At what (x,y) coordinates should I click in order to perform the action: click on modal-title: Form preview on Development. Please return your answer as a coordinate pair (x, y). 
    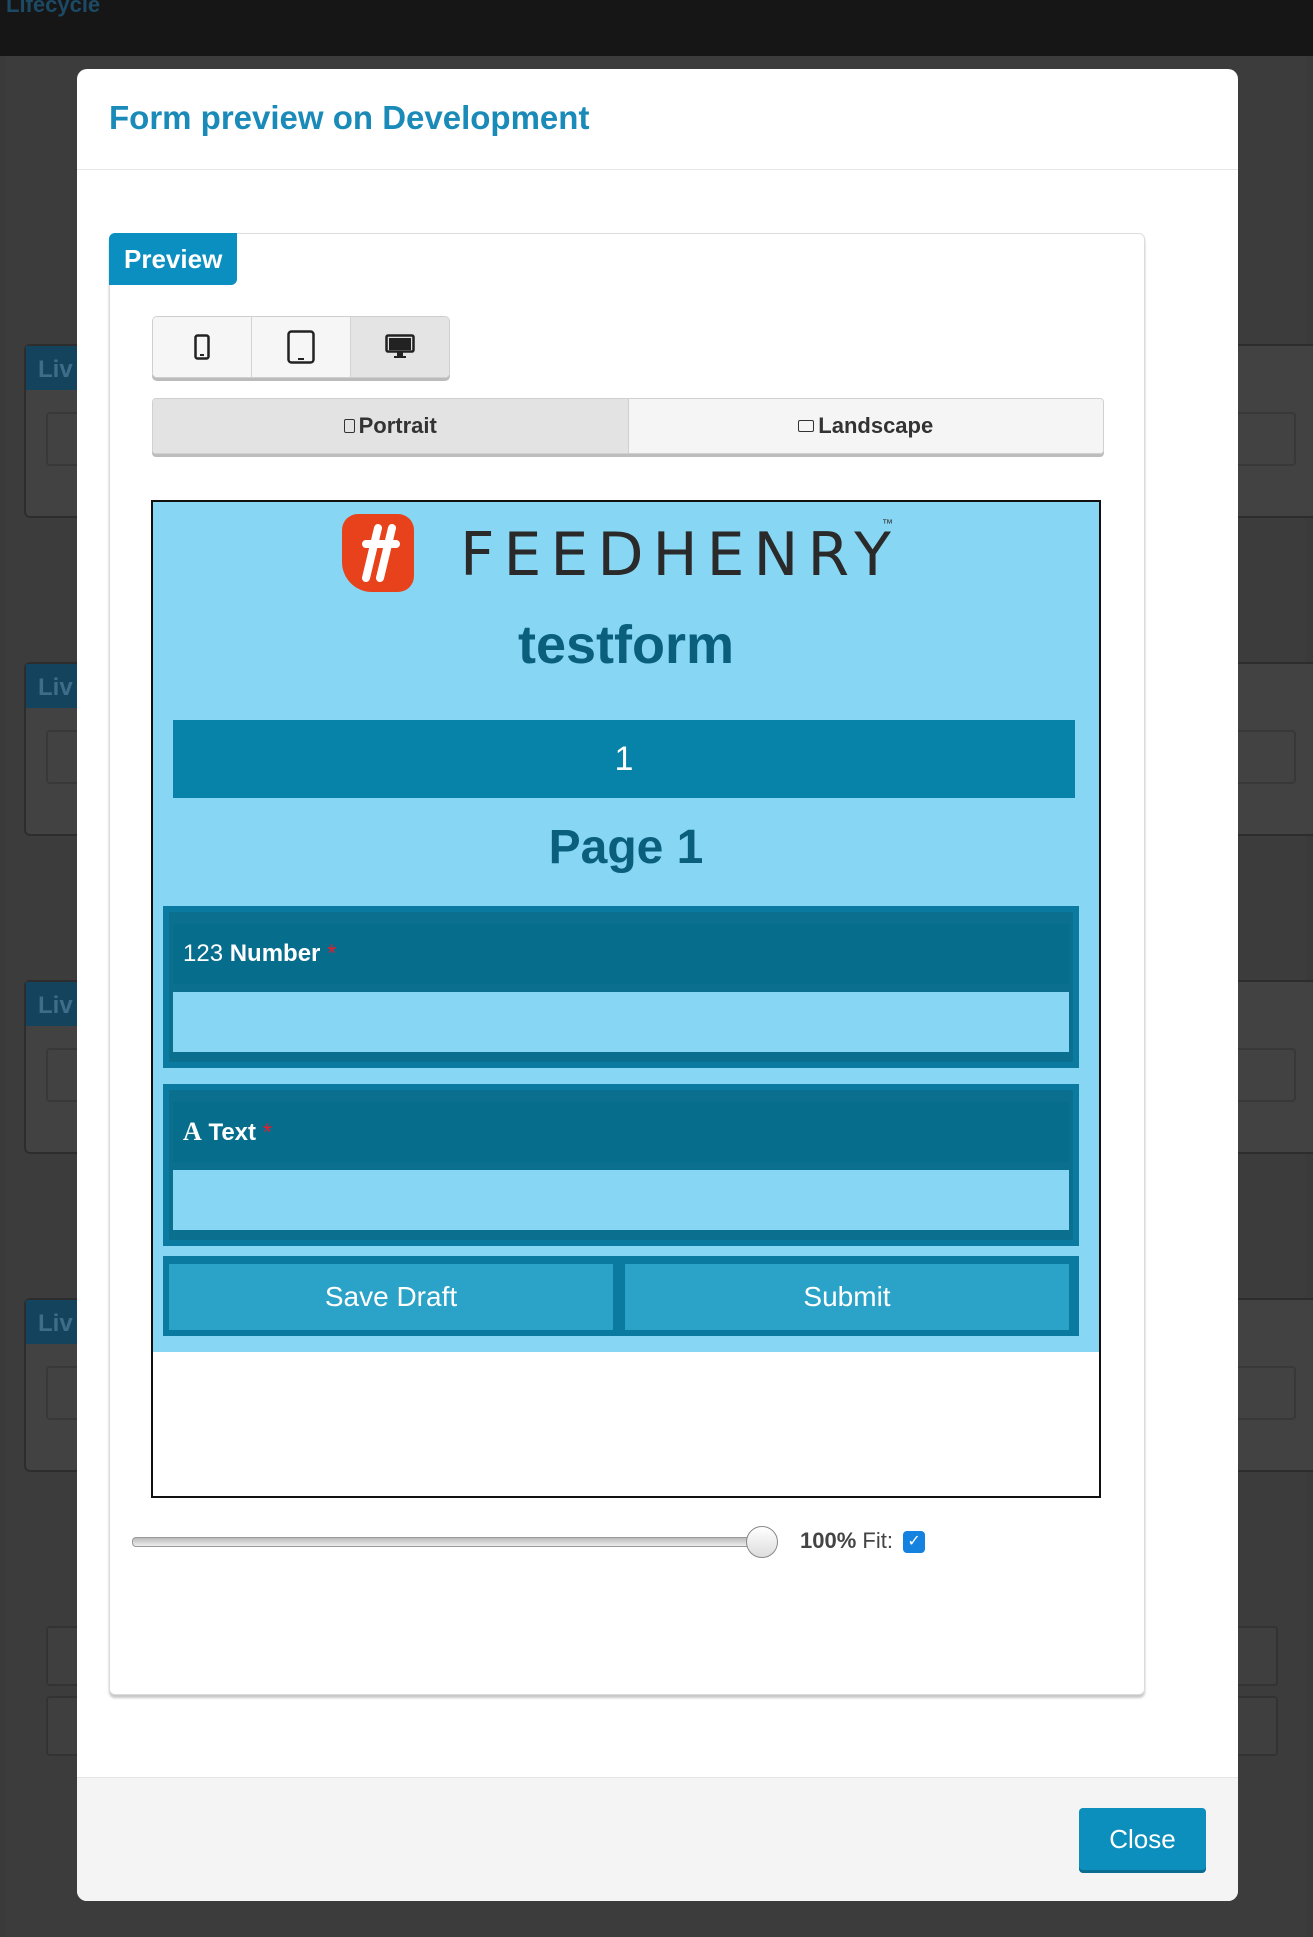
    Looking at the image, I should click on (349, 117).